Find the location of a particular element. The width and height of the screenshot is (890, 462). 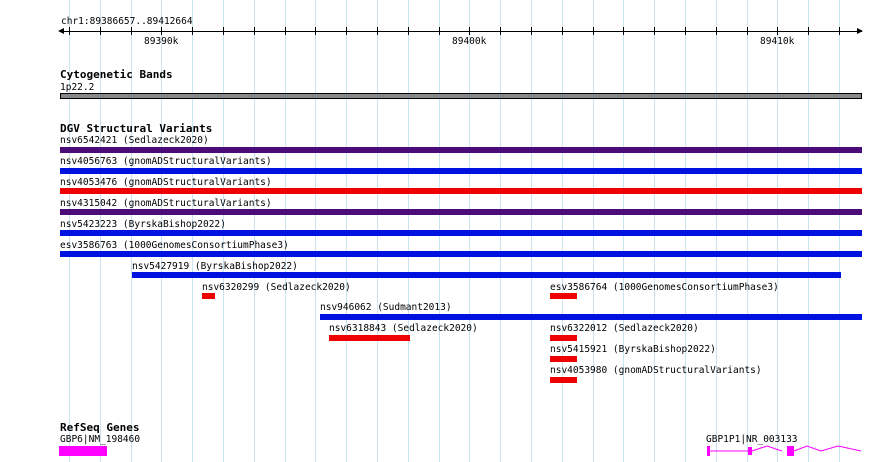

ruler-left-arrow-icon is located at coordinates (61, 31).